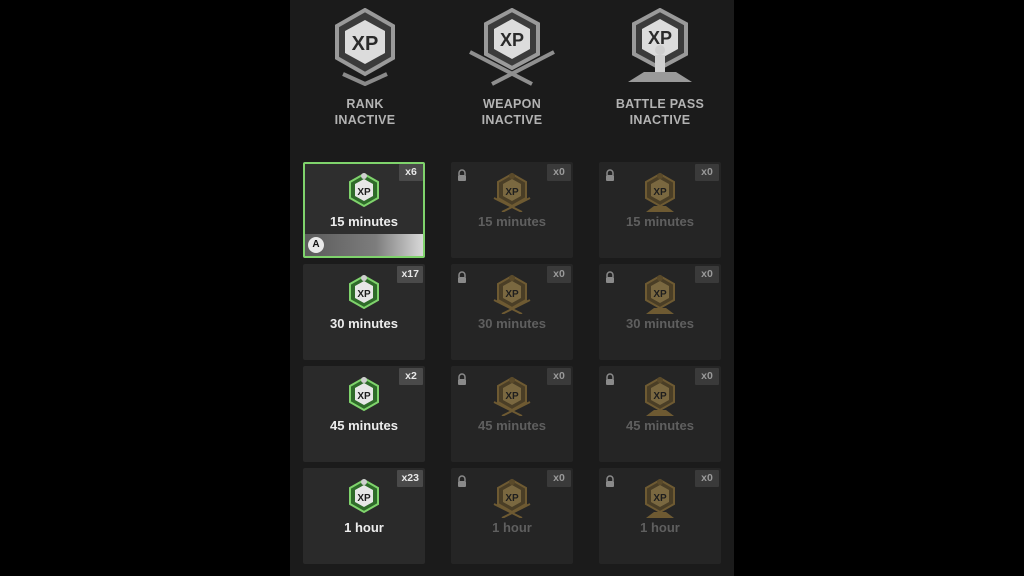  I want to click on rank-xp-token-card: x2 XP 45 minutes, so click(364, 414).